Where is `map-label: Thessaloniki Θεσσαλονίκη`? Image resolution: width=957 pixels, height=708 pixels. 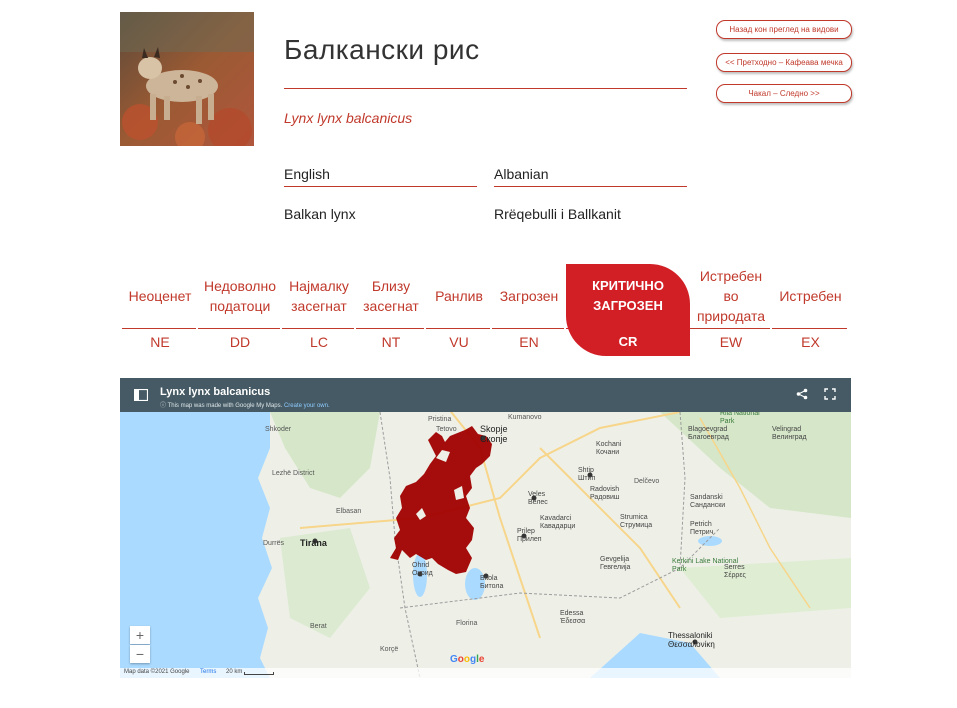 map-label: Thessaloniki Θεσσαλονίκη is located at coordinates (691, 640).